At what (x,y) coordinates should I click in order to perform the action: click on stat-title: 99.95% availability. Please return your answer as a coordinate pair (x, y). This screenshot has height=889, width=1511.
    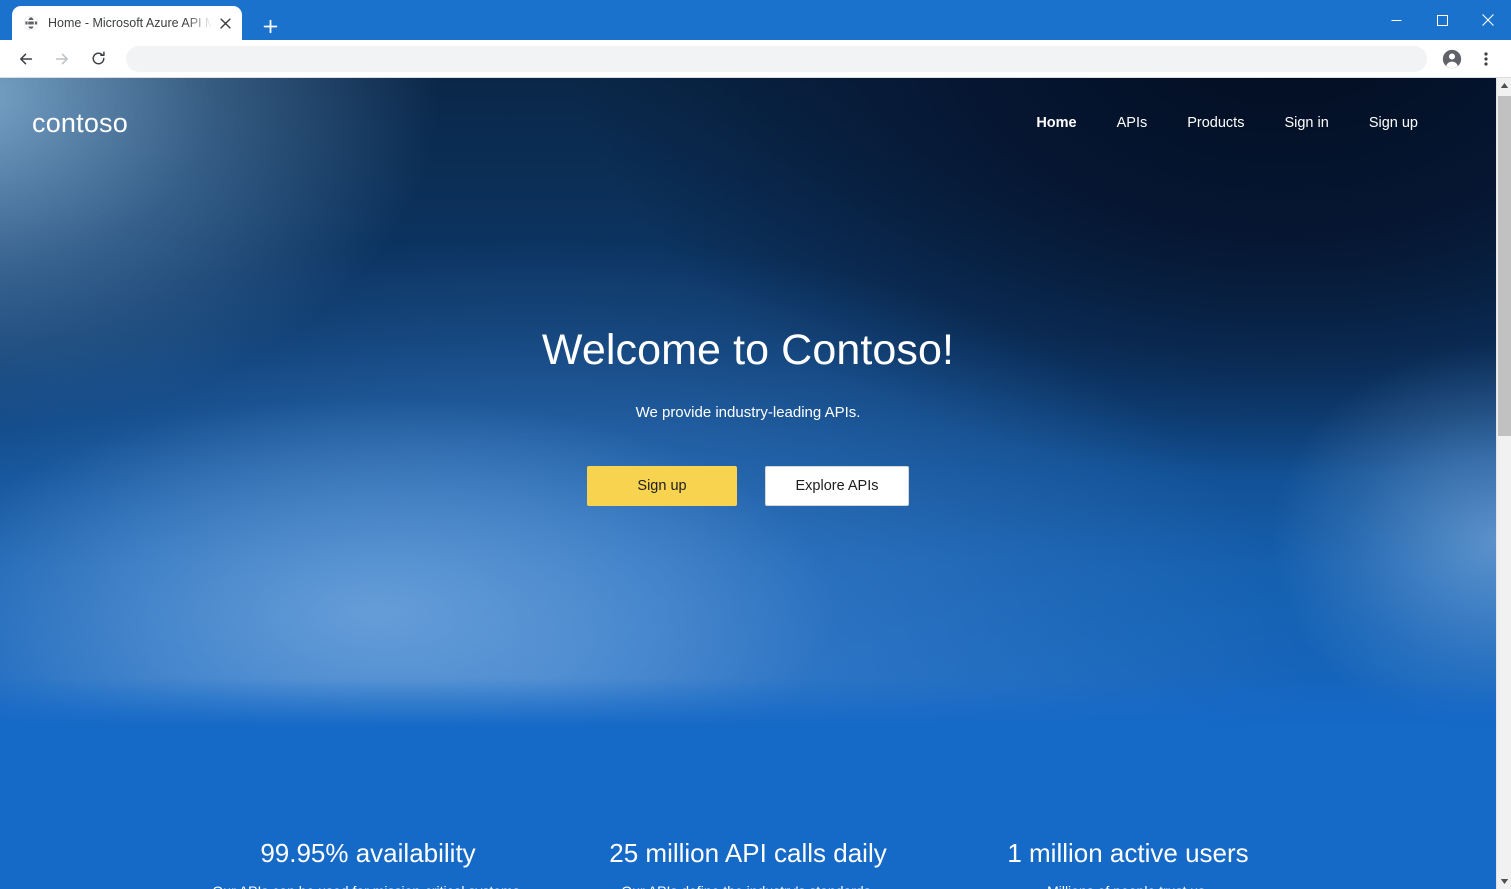
    Looking at the image, I should click on (368, 853).